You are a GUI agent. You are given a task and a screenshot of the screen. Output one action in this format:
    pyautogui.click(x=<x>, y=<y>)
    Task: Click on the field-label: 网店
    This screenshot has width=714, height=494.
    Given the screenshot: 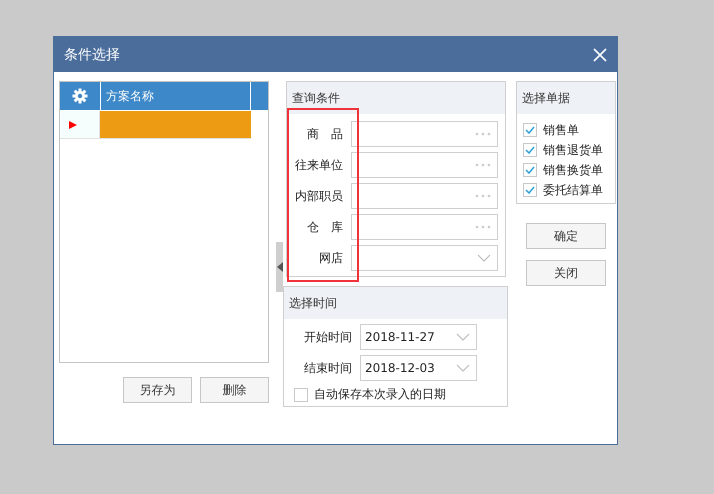 What is the action you would take?
    pyautogui.click(x=330, y=258)
    